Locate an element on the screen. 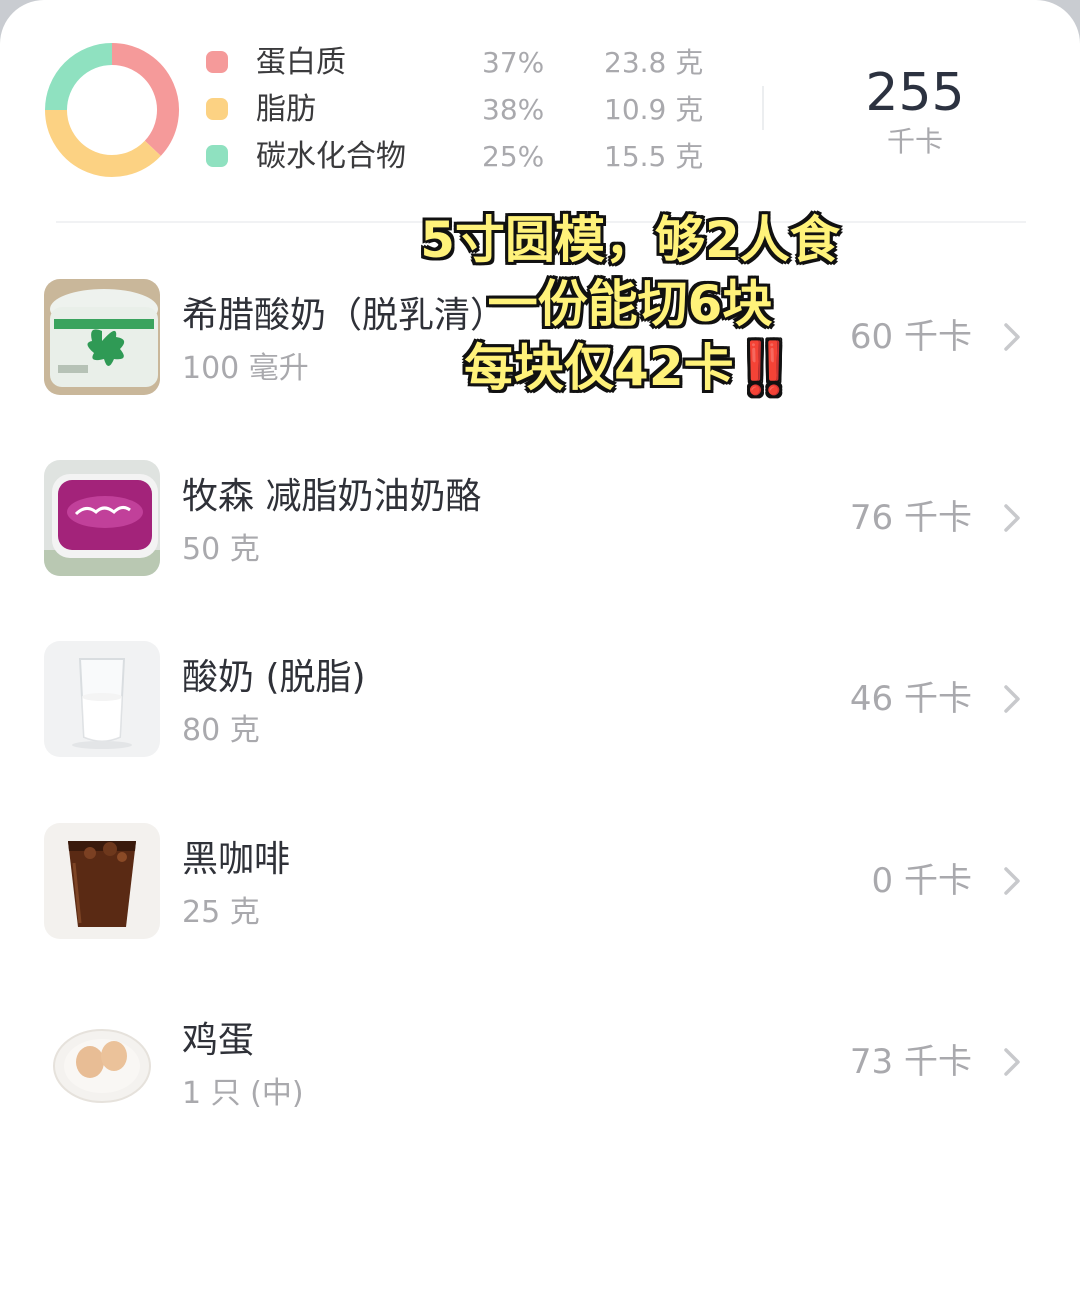 The height and width of the screenshot is (1315, 1080). food-amount: 25 克 is located at coordinates (221, 912).